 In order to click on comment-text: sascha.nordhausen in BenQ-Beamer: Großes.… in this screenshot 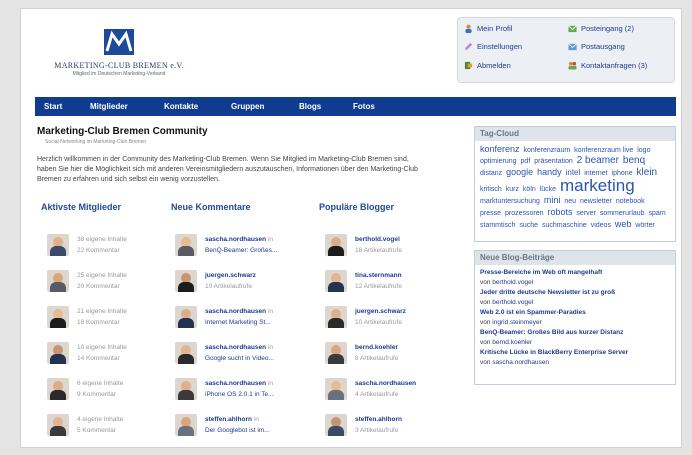, I will do `click(241, 245)`.